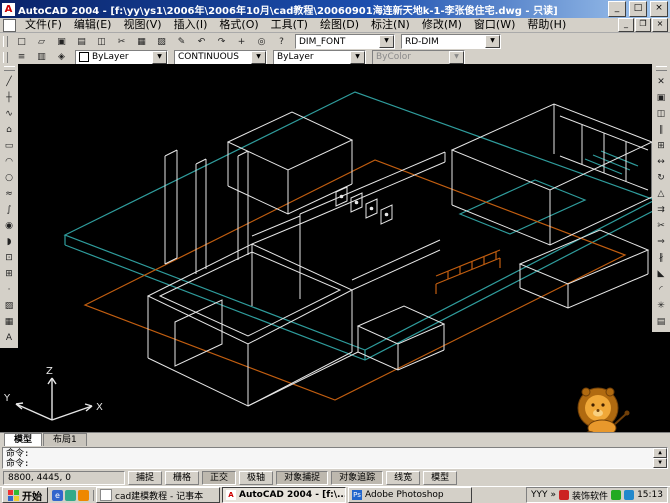  Describe the element at coordinates (617, 9) in the screenshot. I see `minimize-button: _` at that location.